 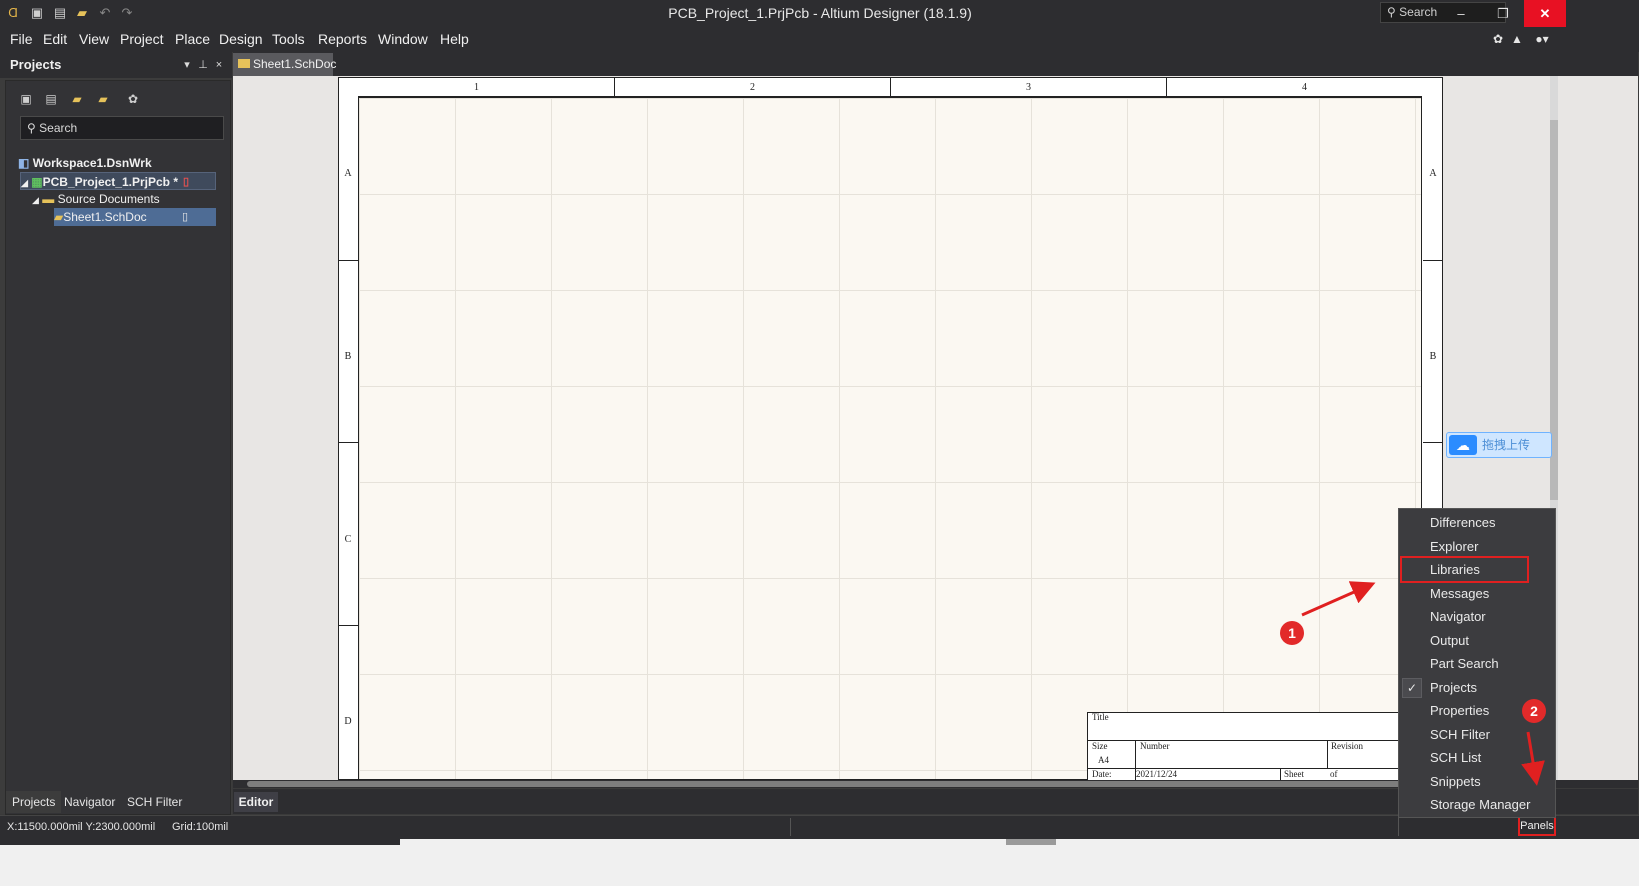 What do you see at coordinates (348, 173) in the screenshot?
I see `zone-row-a-left: A` at bounding box center [348, 173].